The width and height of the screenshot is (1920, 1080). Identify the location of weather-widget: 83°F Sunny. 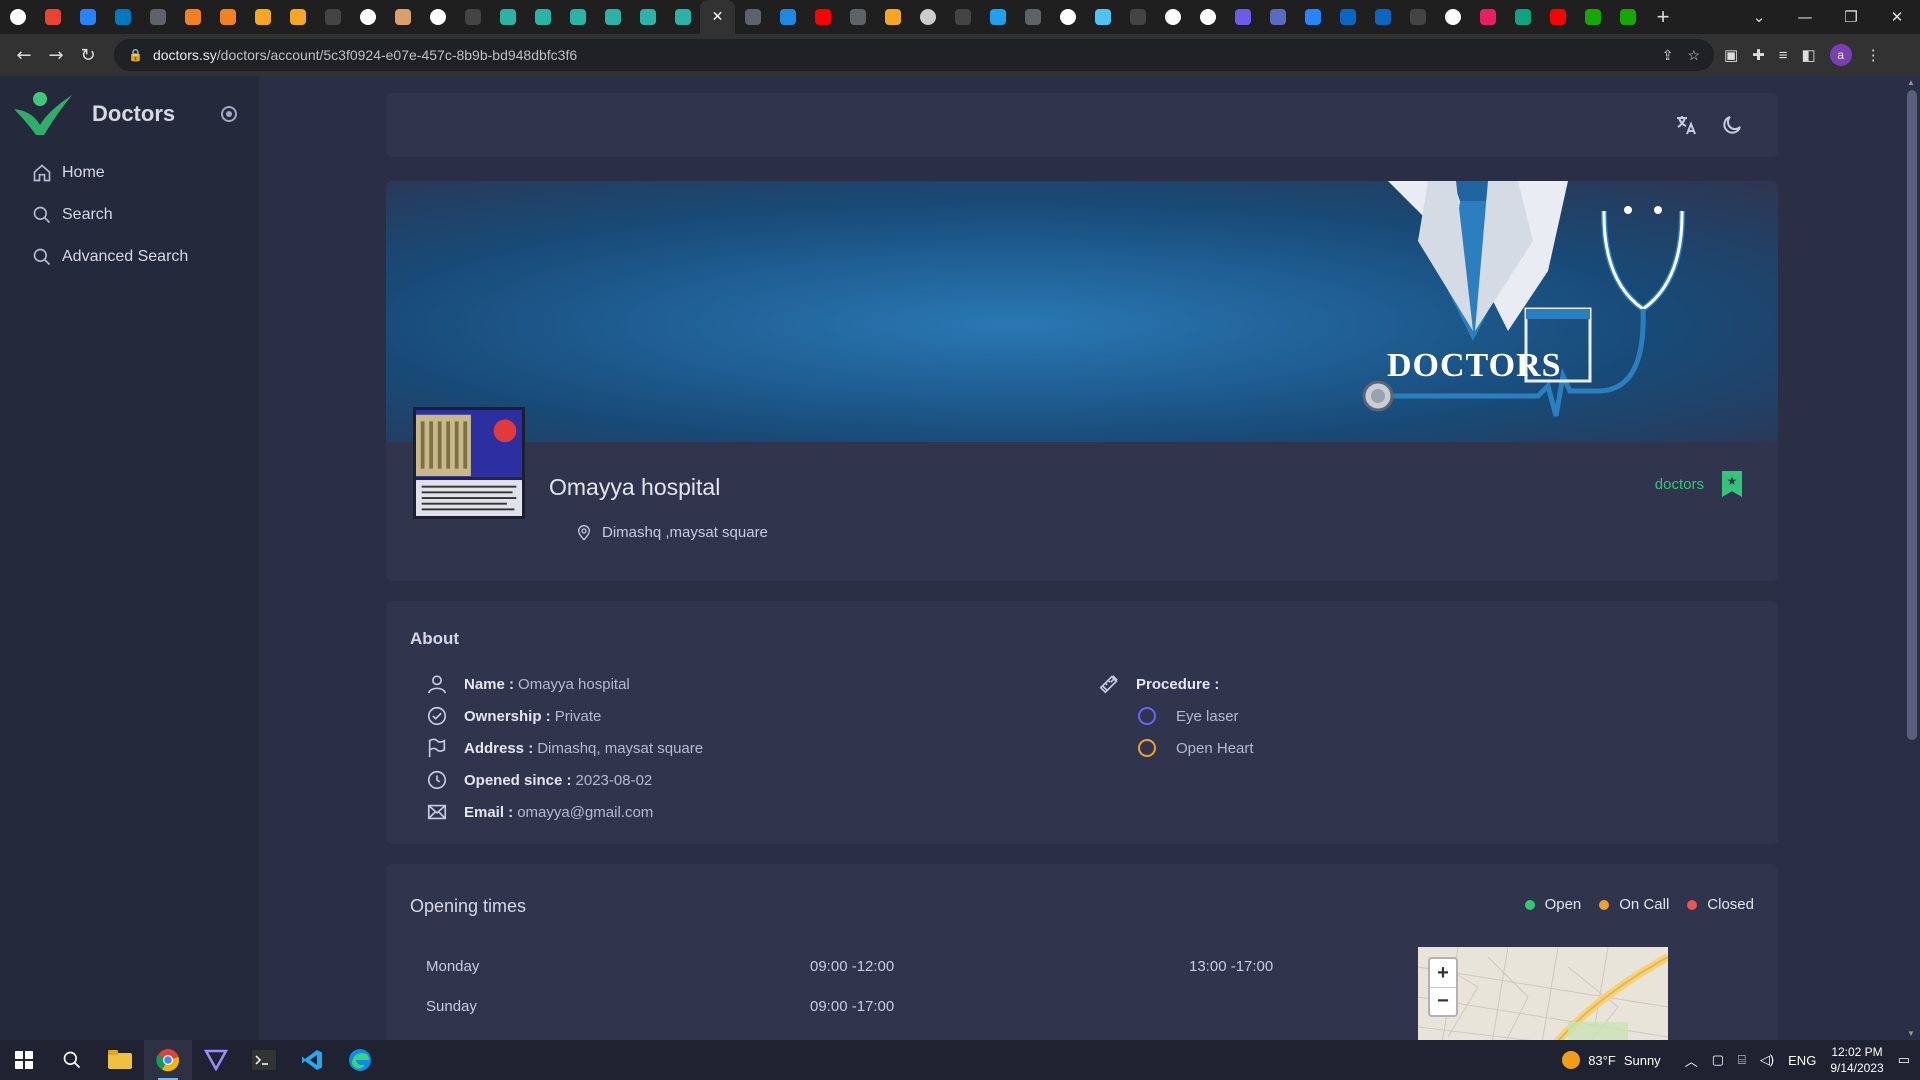
(1611, 1060).